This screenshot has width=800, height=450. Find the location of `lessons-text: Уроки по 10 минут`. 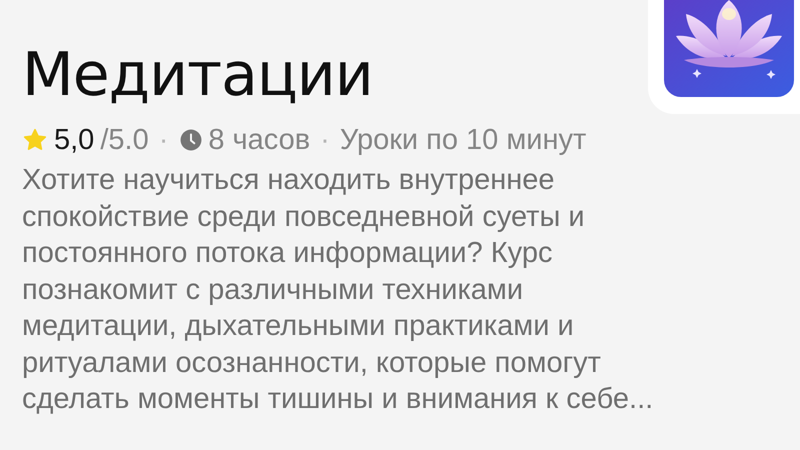

lessons-text: Уроки по 10 минут is located at coordinates (463, 140).